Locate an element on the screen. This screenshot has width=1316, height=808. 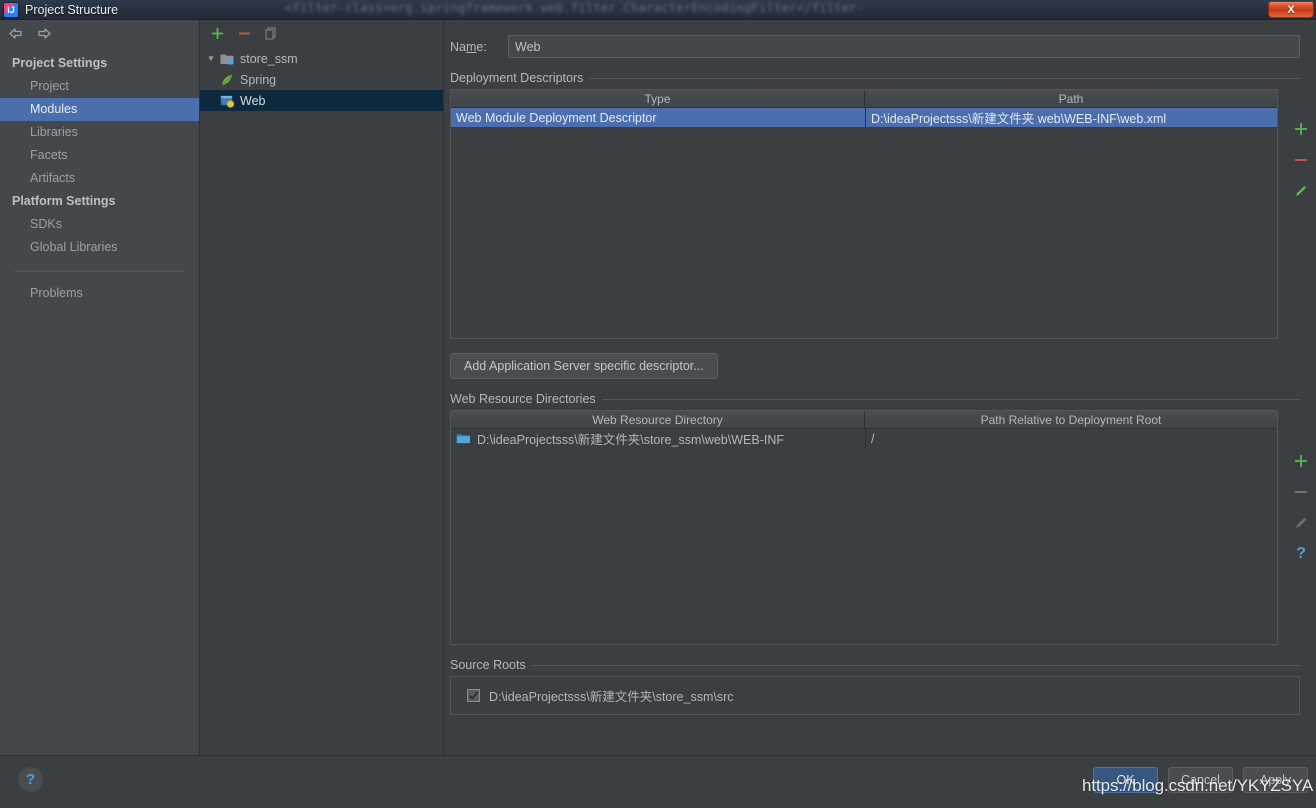
source-root-label: D:\ideaProjectsss\新建文件夹\store_ssm\src is located at coordinates (611, 697).